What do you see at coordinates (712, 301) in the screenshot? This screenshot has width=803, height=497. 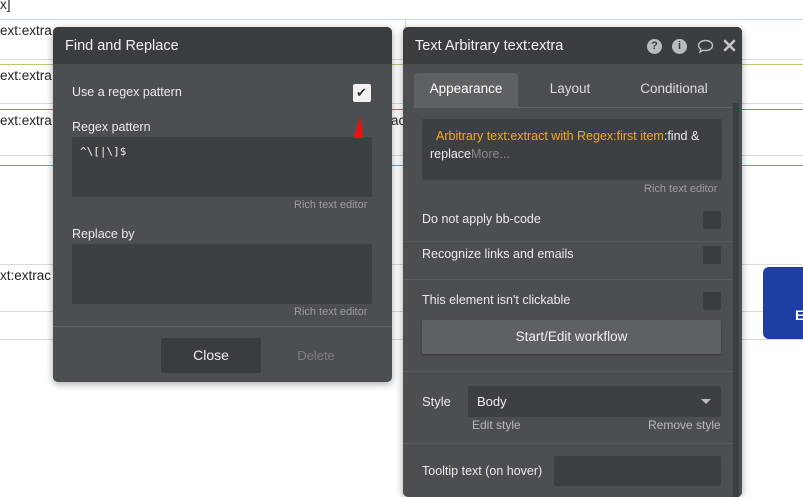 I see `not-clickable-checkbox` at bounding box center [712, 301].